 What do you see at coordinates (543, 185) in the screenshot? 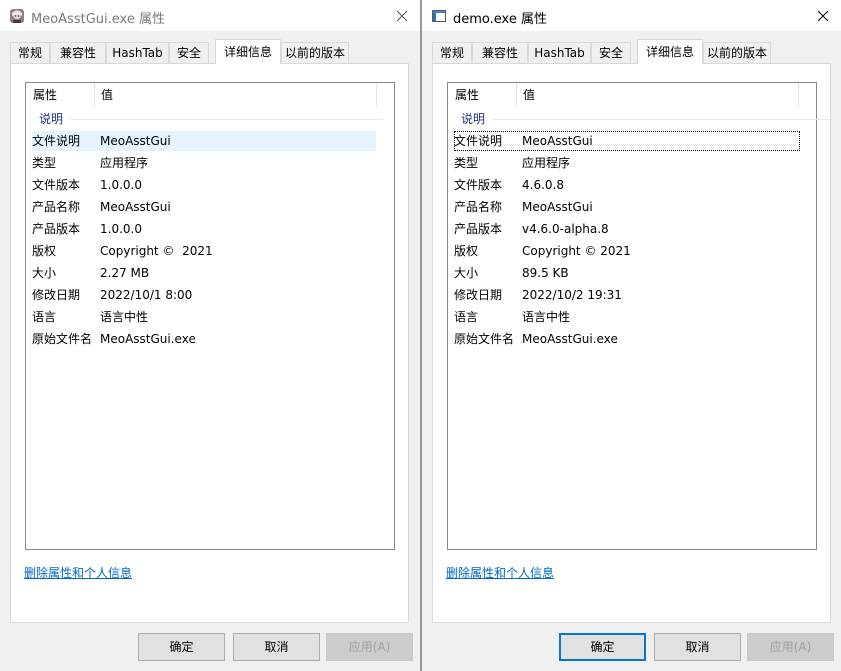
I see `property-value: 4.6.0.8` at bounding box center [543, 185].